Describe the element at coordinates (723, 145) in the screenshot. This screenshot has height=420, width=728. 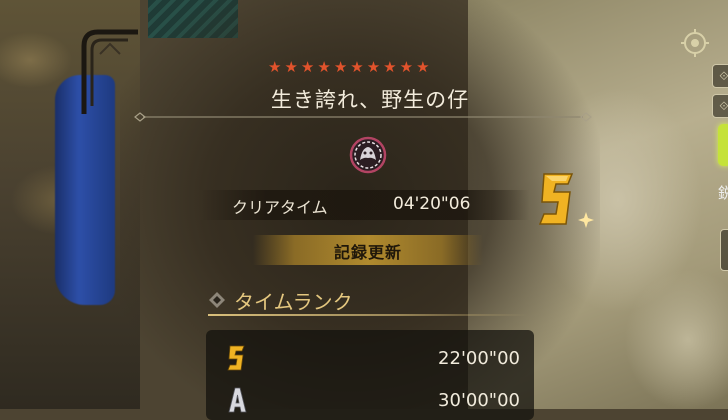
I see `gauge-icon` at that location.